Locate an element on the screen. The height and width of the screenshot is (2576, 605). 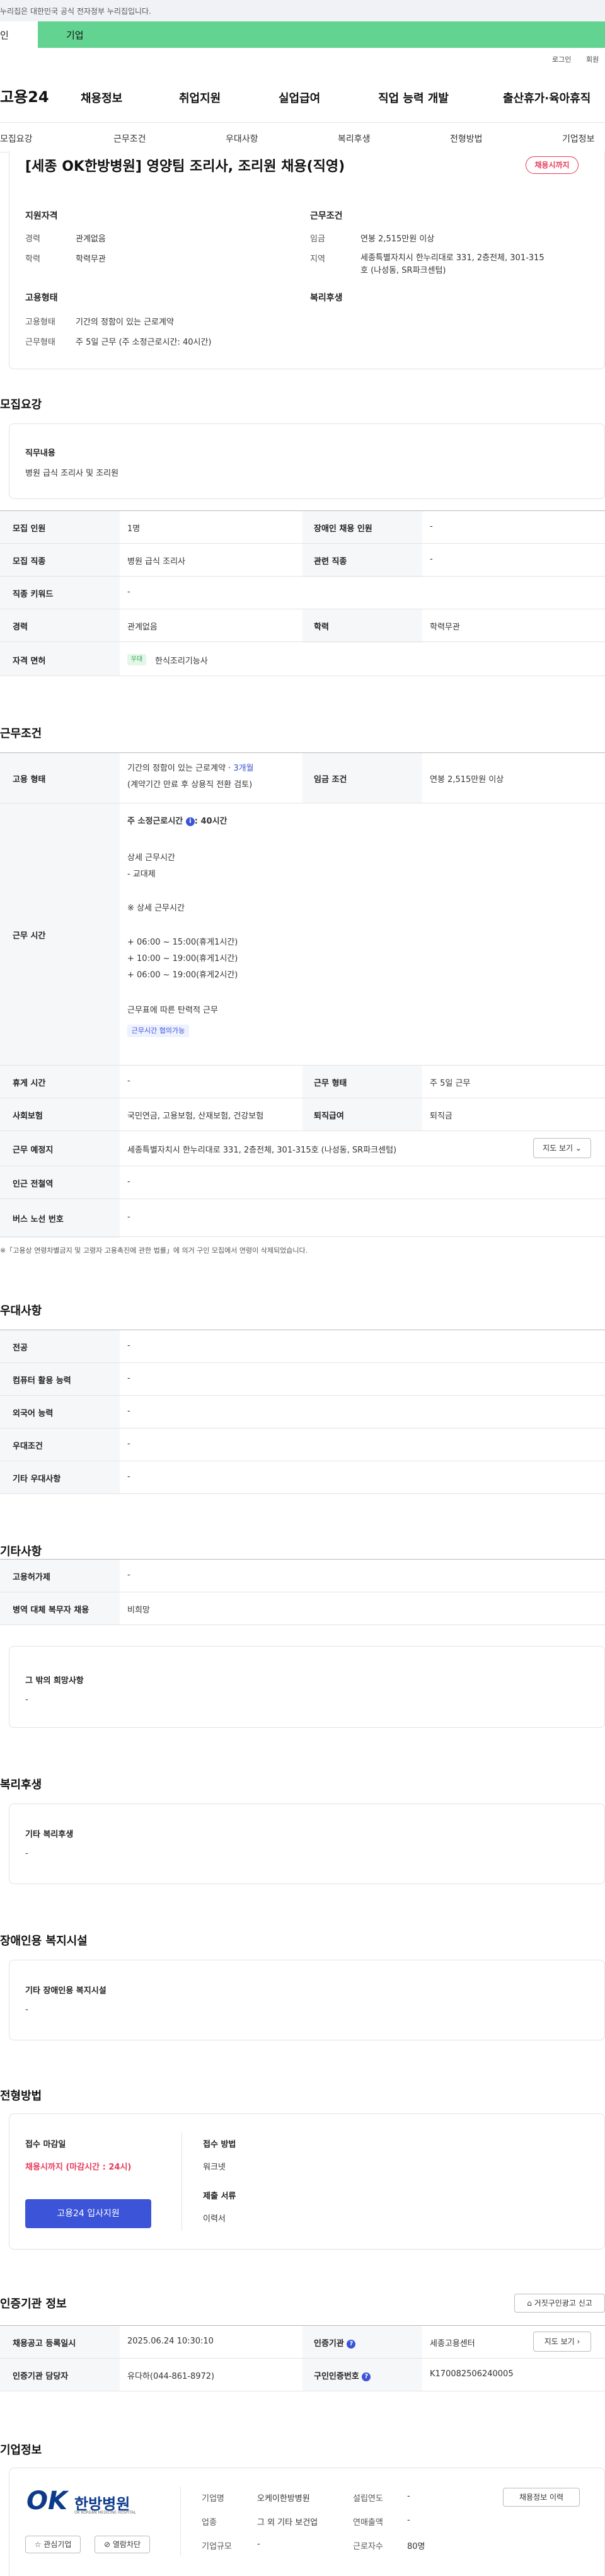
gnb-item-employment-support: 취업지원 is located at coordinates (200, 97).